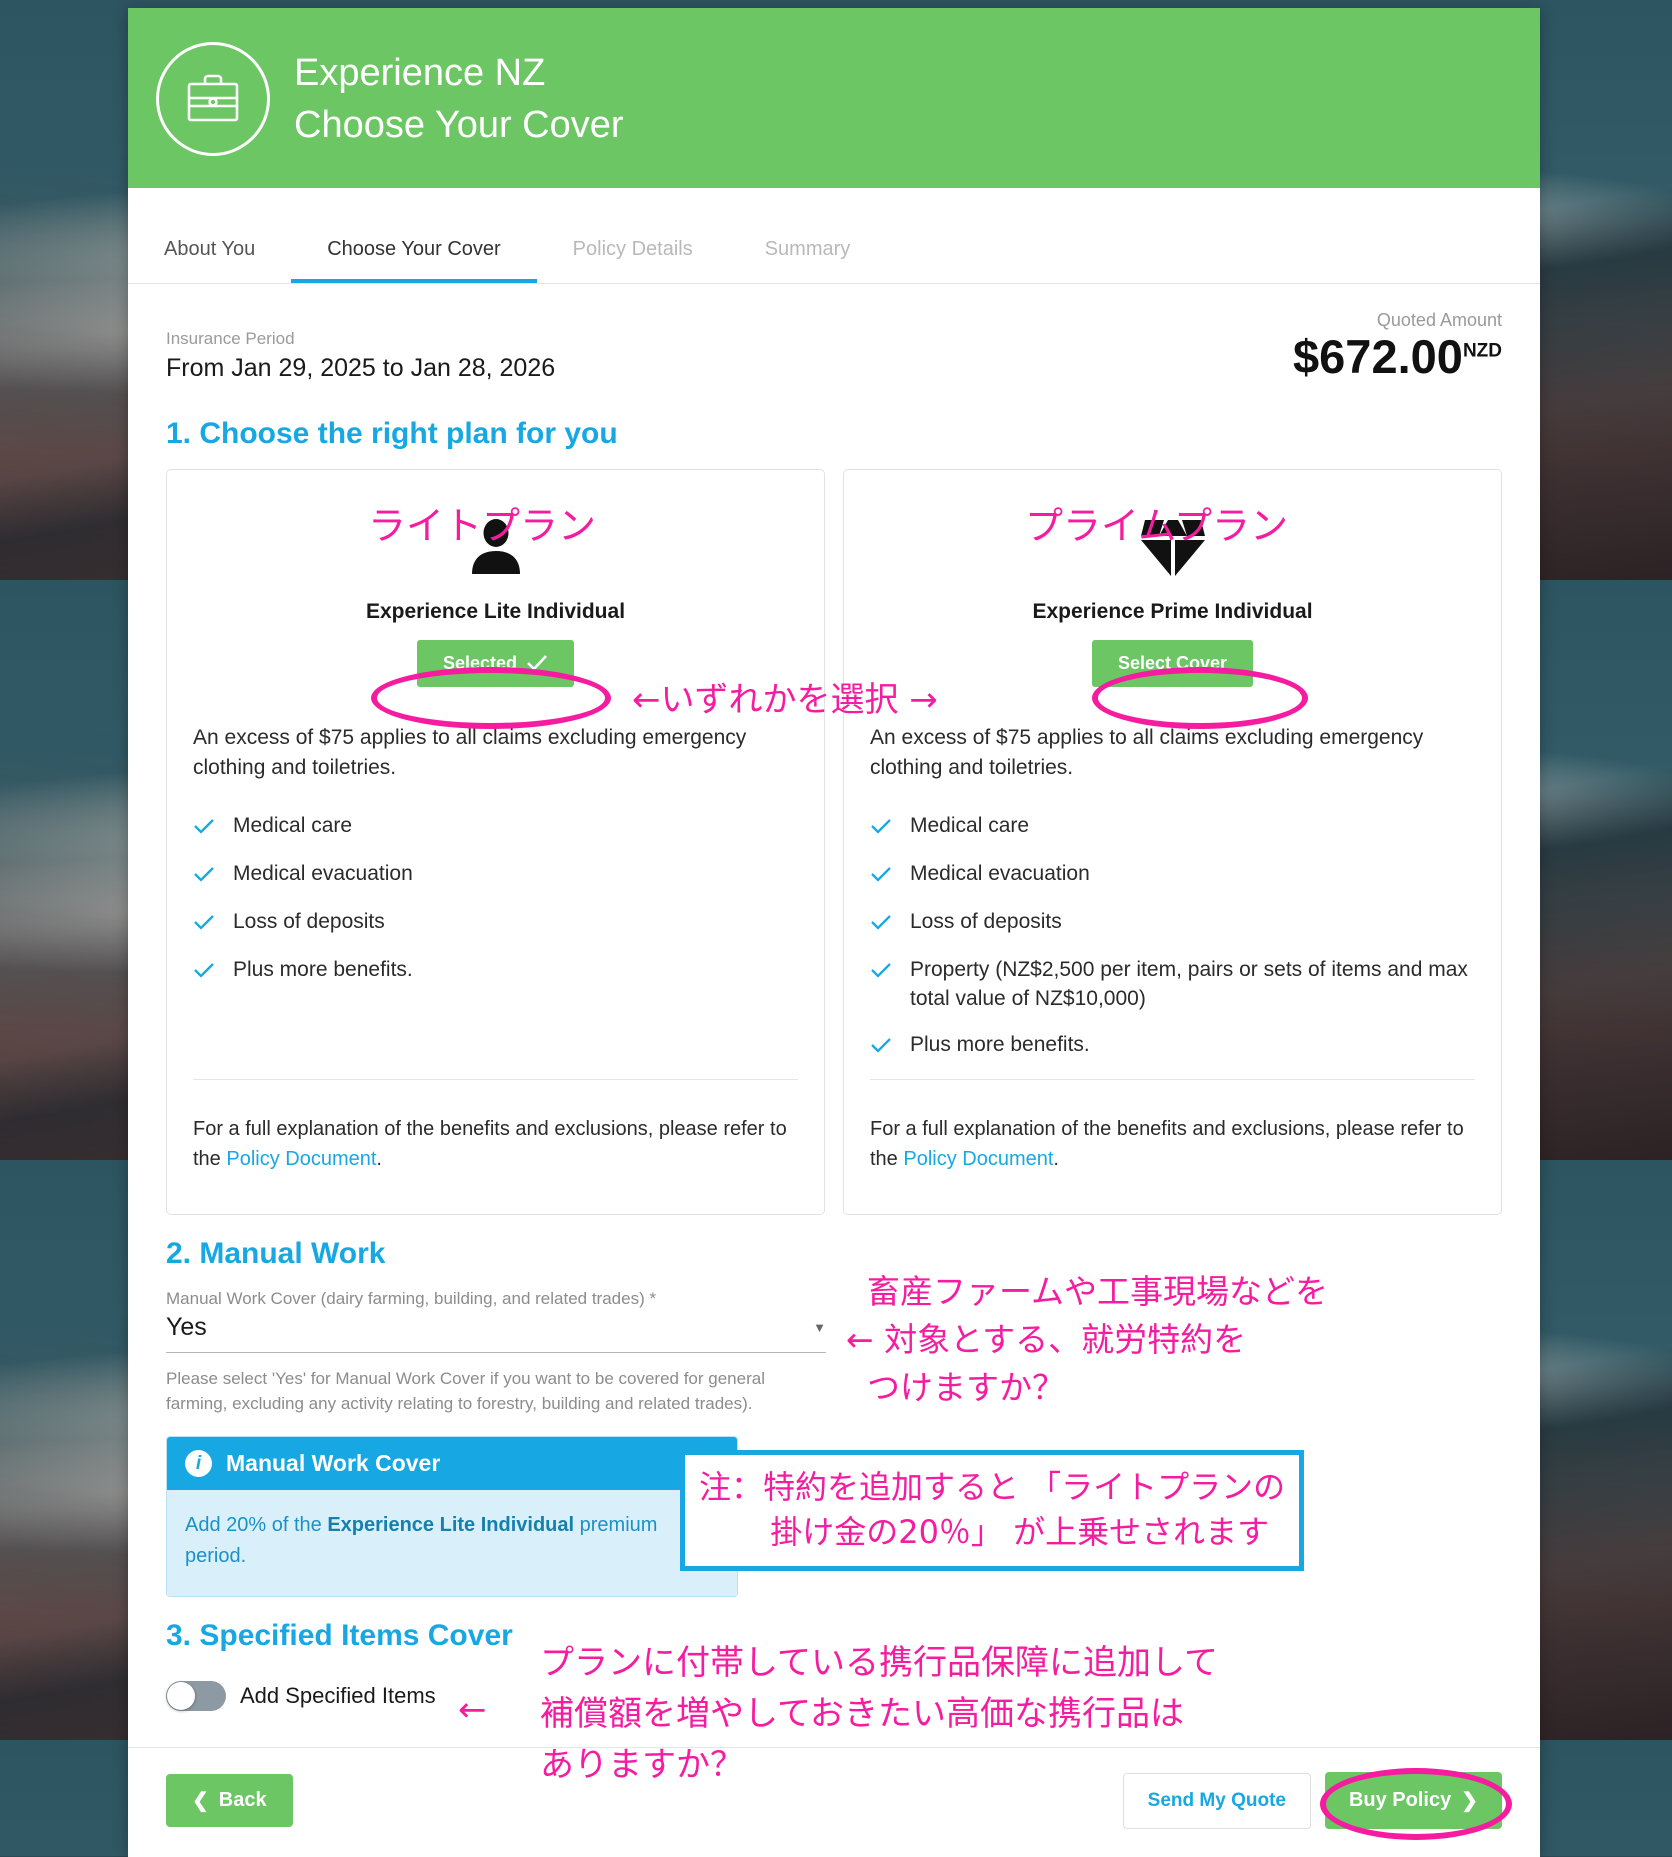  What do you see at coordinates (495, 611) in the screenshot?
I see `plan-name-lite: Experience Lite Individual` at bounding box center [495, 611].